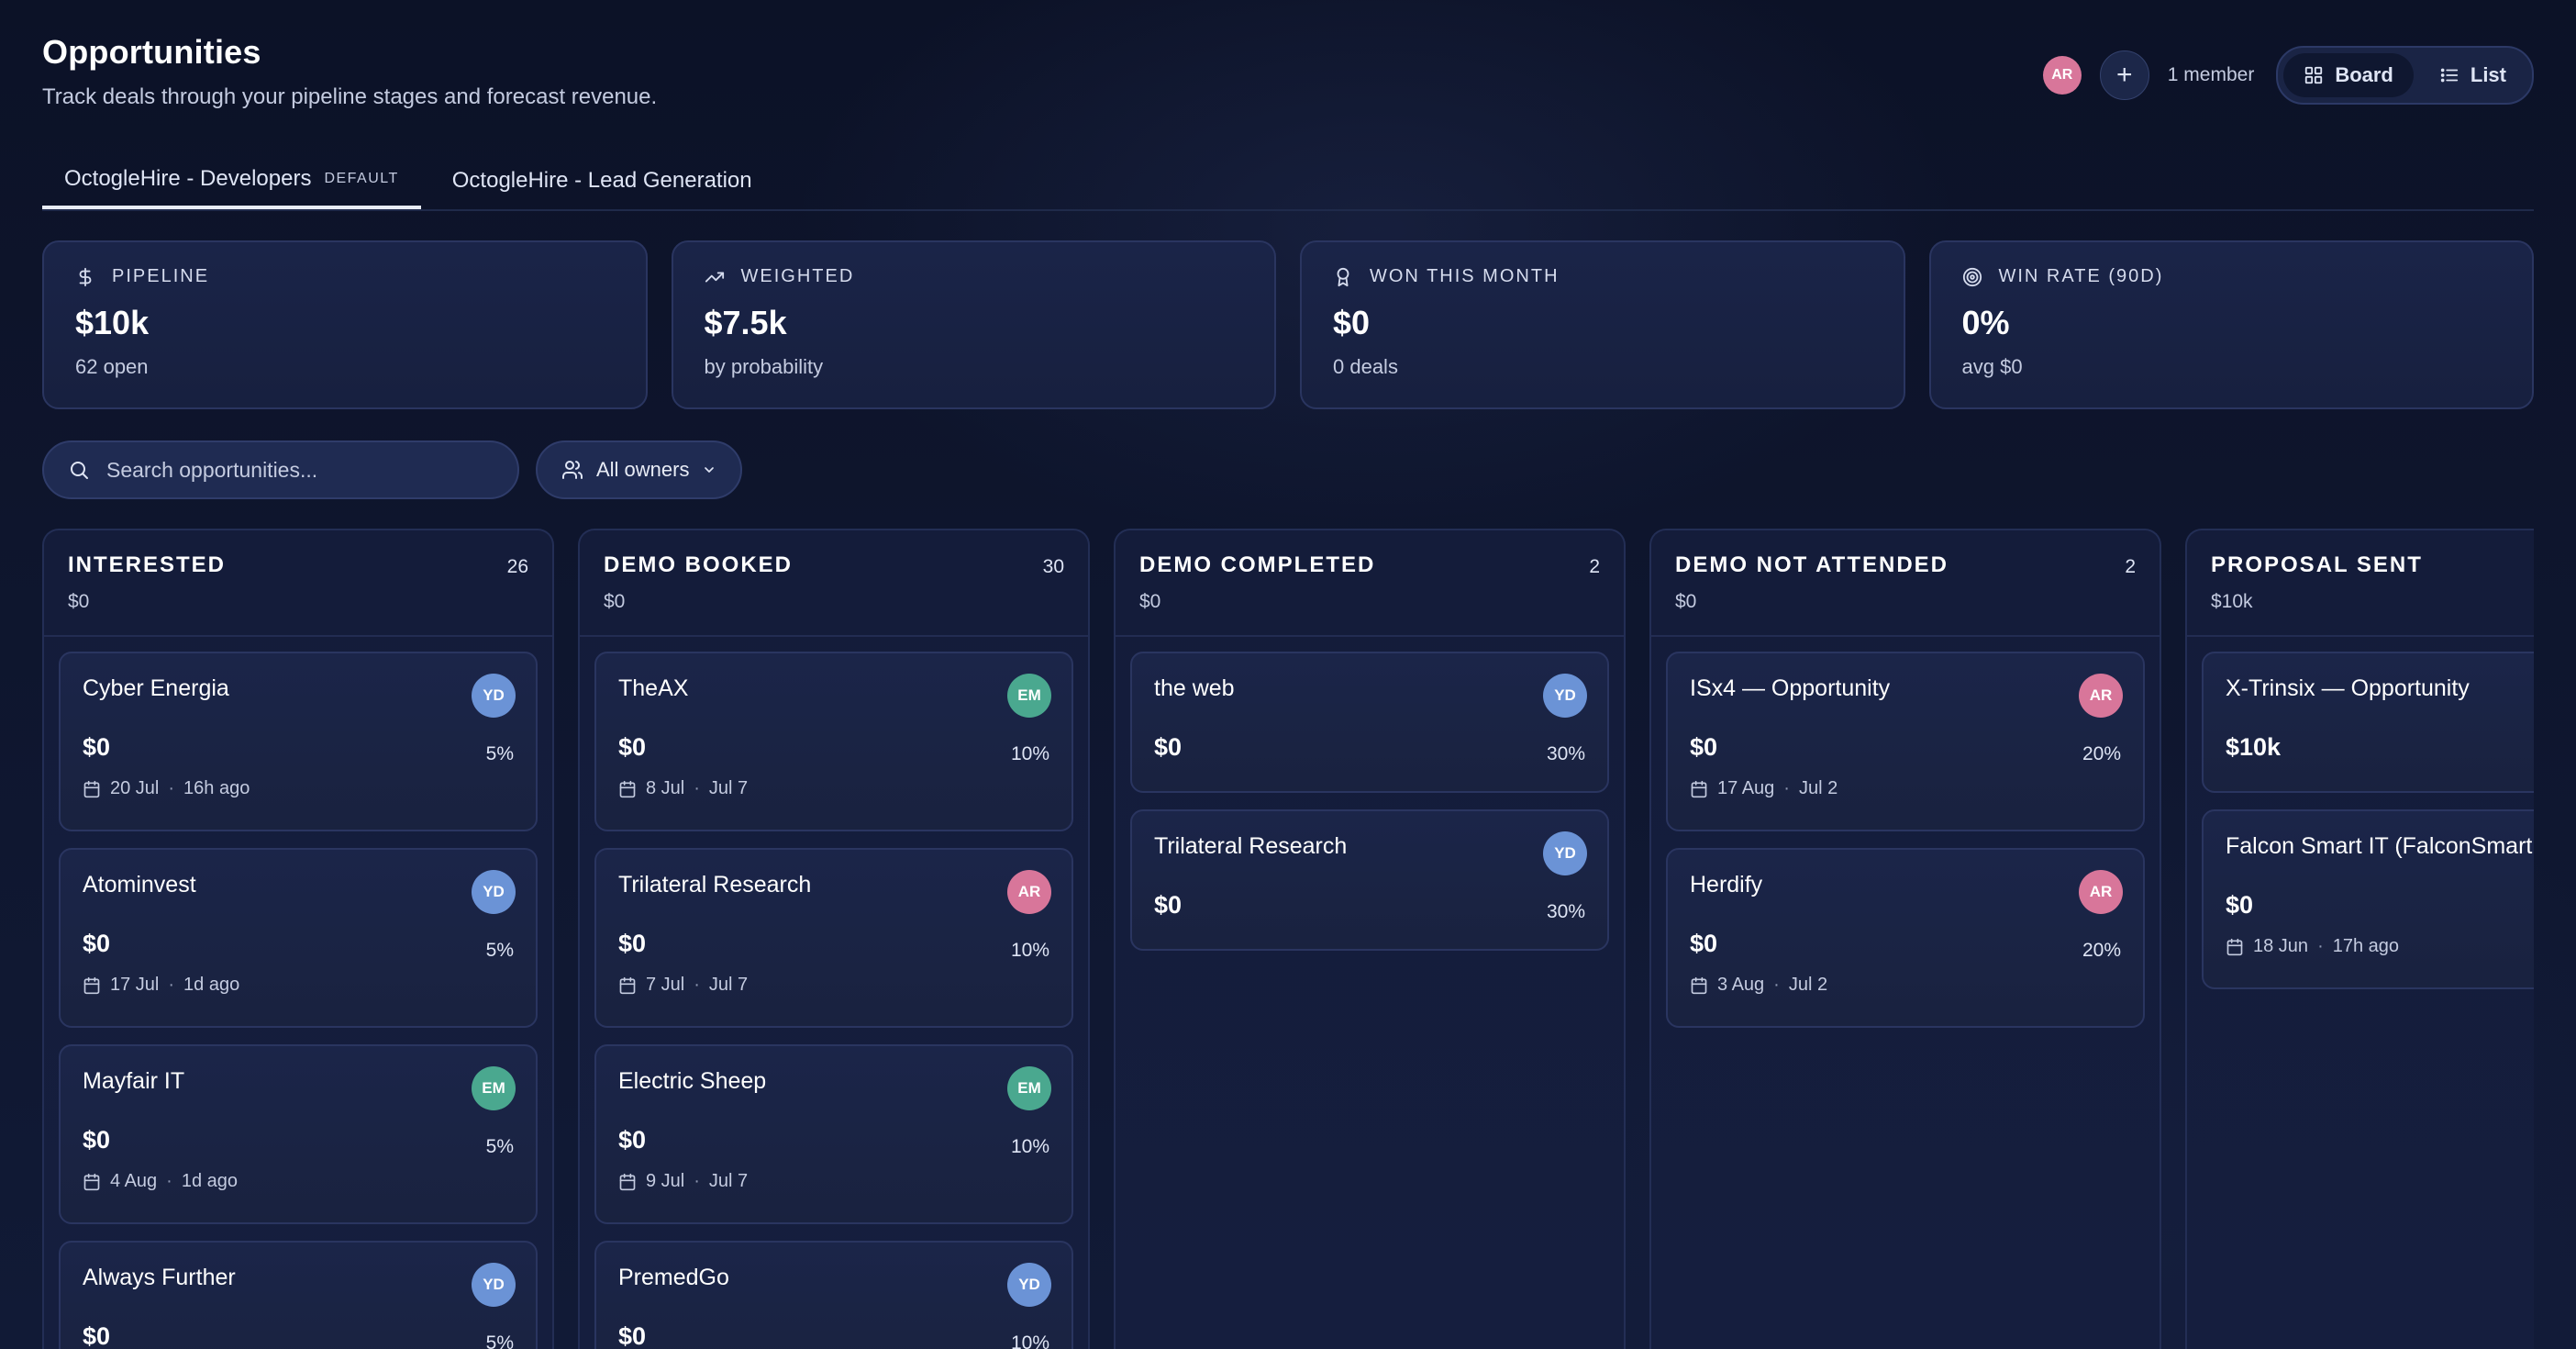  Describe the element at coordinates (1369, 880) in the screenshot. I see `opportunity-card: Trilateral Research YD $0 30%` at that location.